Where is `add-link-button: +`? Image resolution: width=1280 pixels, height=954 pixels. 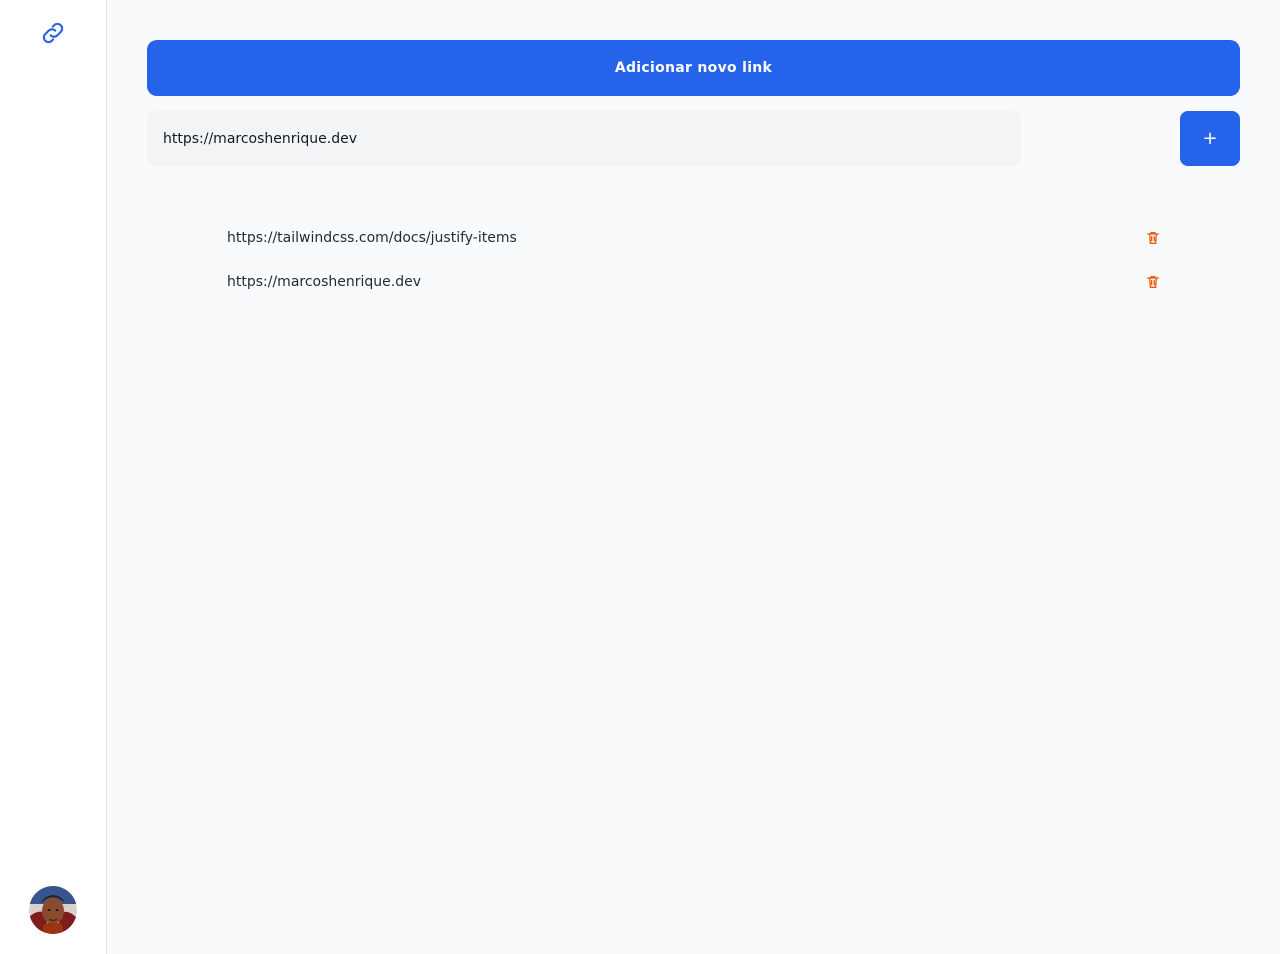 add-link-button: + is located at coordinates (1210, 138).